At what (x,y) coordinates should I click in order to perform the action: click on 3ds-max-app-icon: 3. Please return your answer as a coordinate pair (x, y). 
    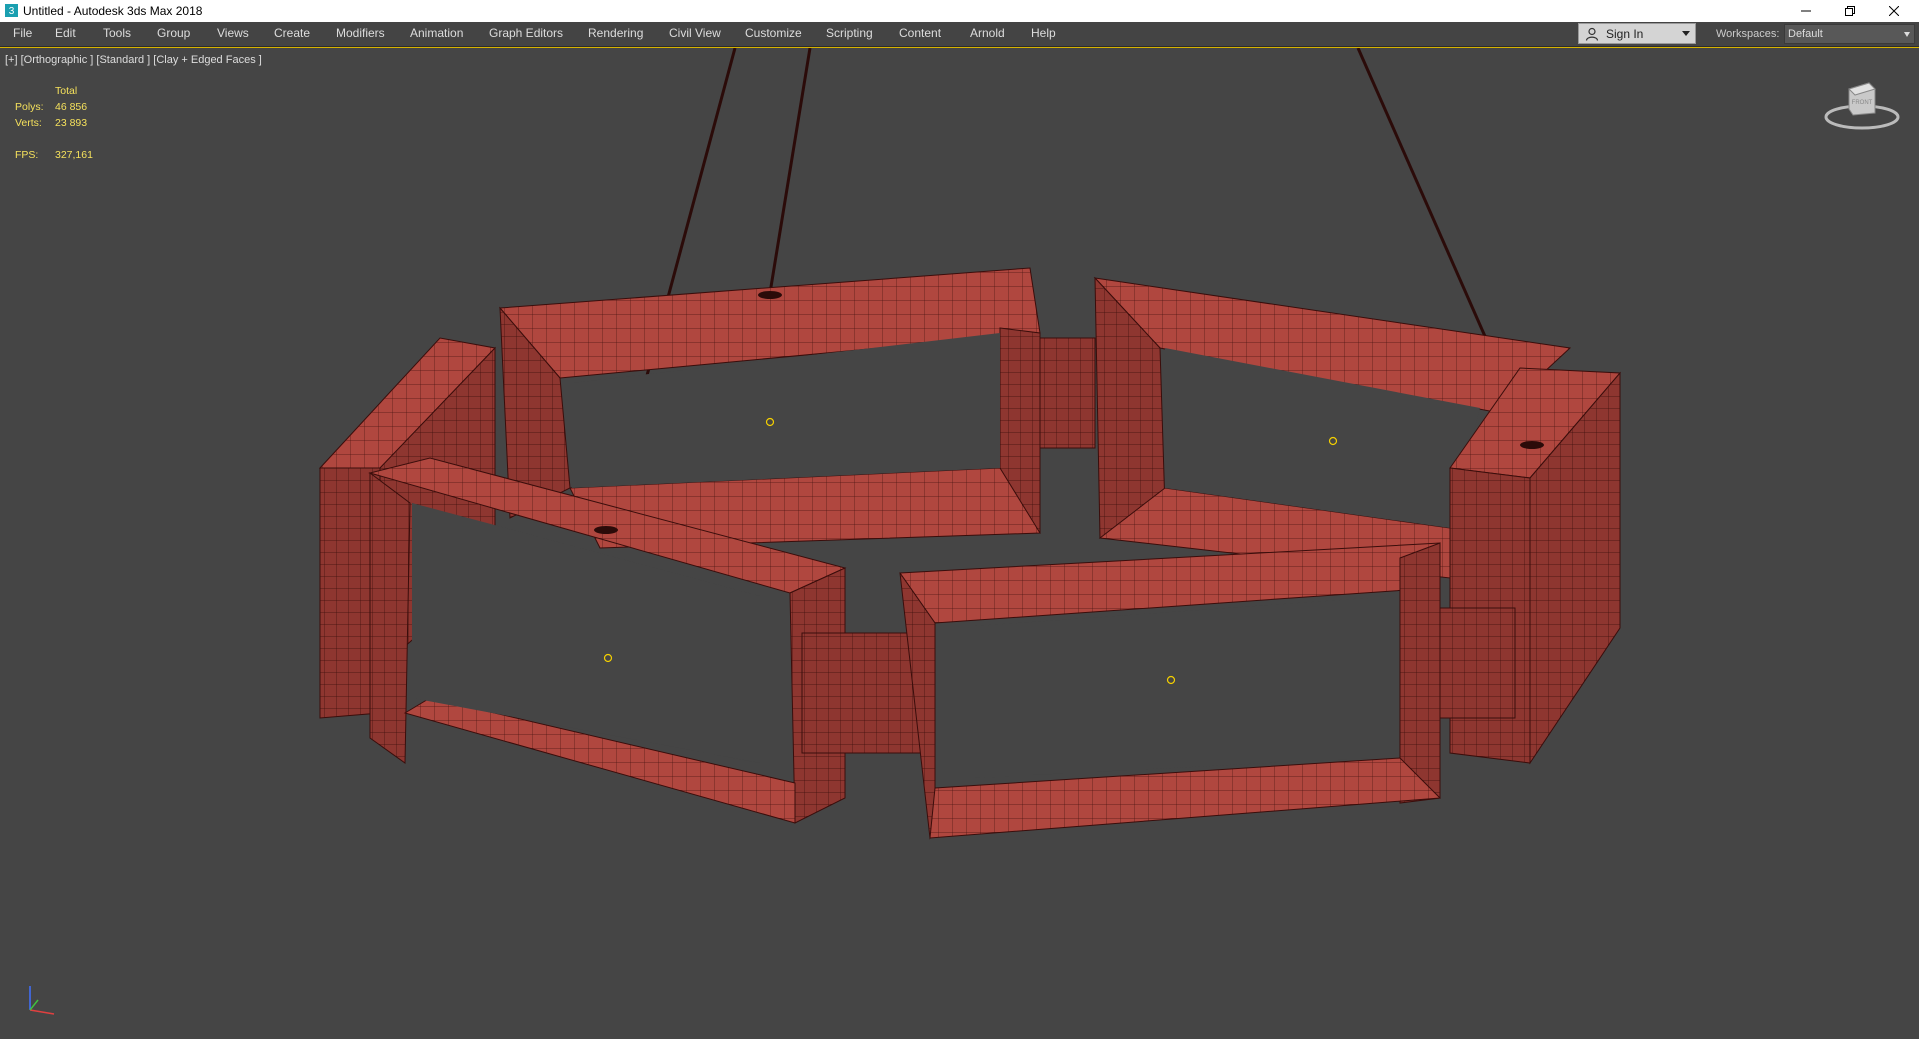
    Looking at the image, I should click on (11, 10).